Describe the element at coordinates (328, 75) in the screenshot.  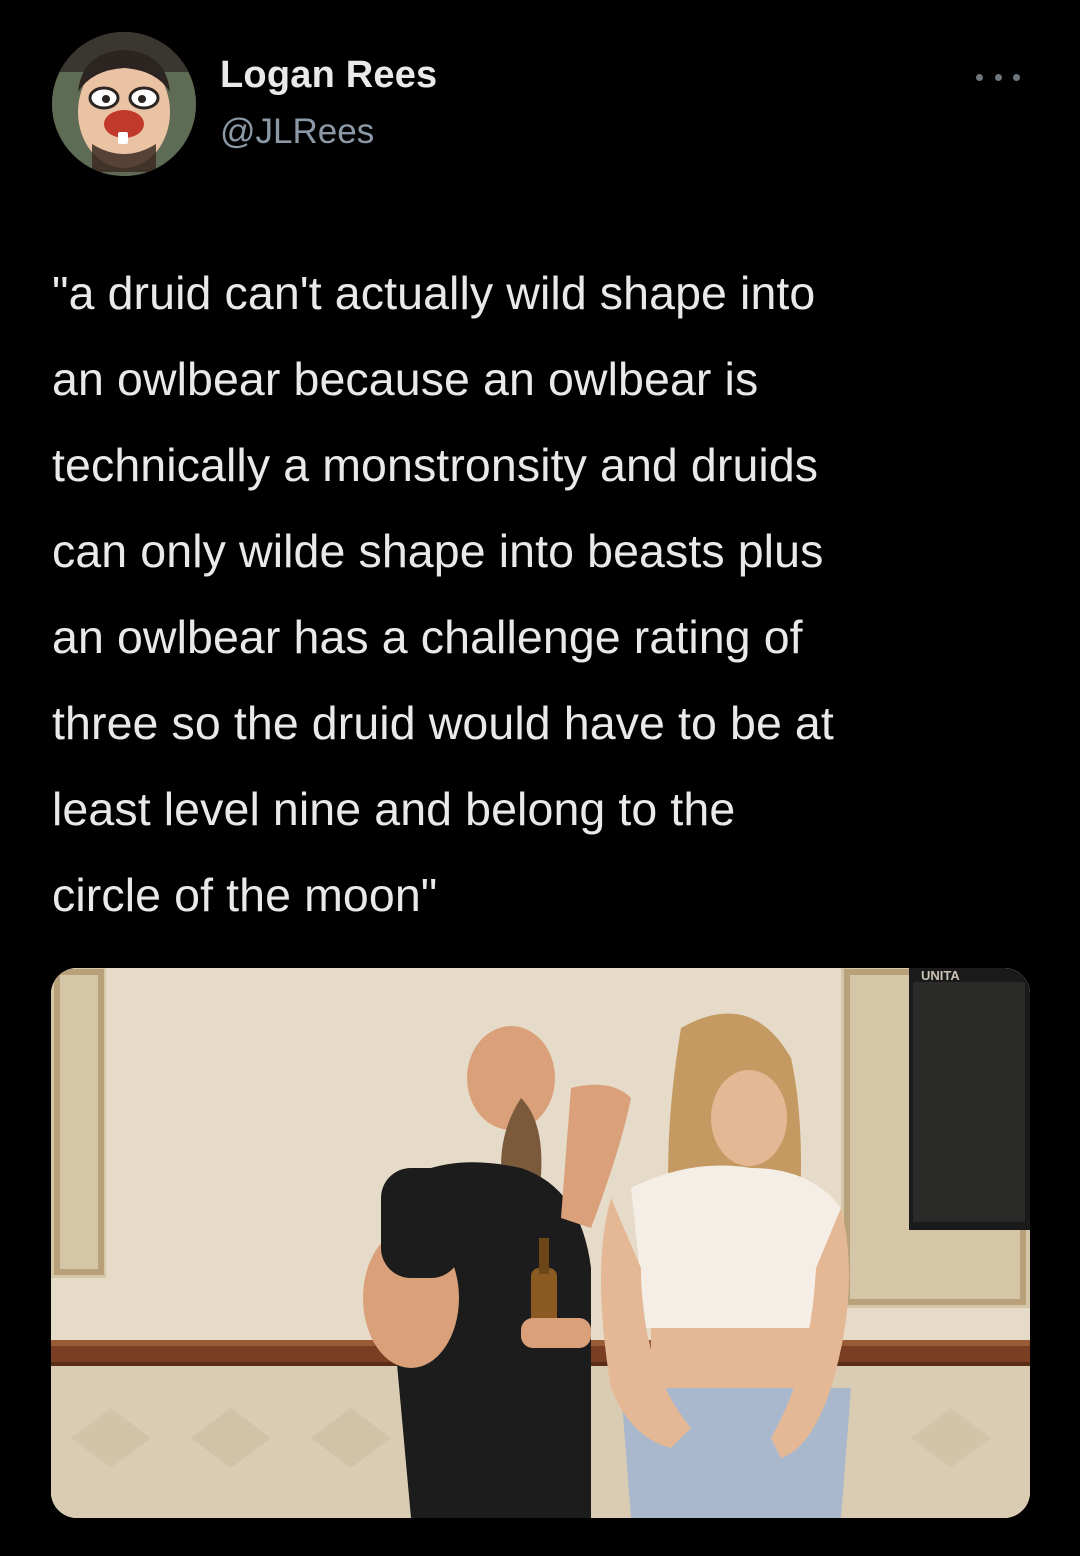
I see `author-name: Logan Rees` at that location.